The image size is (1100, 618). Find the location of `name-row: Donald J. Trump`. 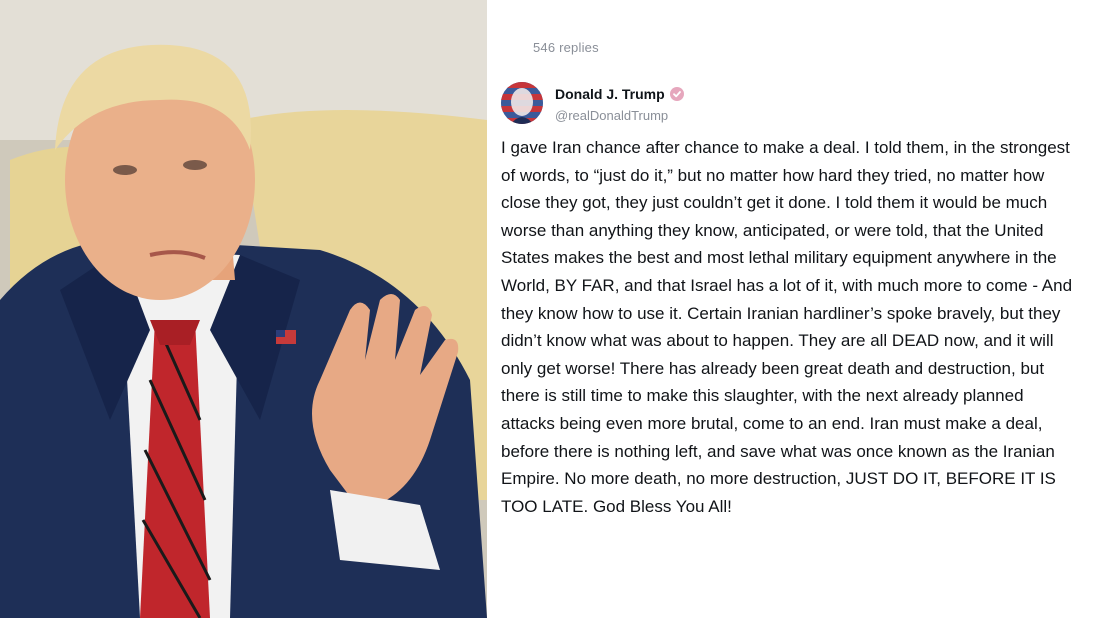

name-row: Donald J. Trump is located at coordinates (619, 94).